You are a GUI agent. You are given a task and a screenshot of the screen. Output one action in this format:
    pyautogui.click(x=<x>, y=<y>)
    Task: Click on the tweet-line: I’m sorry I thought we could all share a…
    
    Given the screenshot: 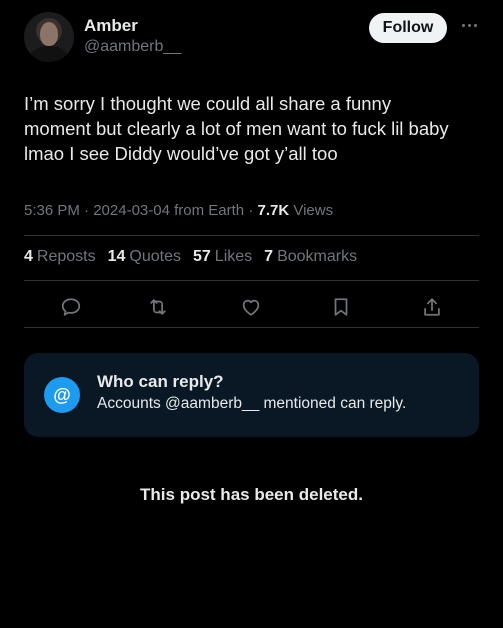 What is the action you would take?
    pyautogui.click(x=208, y=103)
    